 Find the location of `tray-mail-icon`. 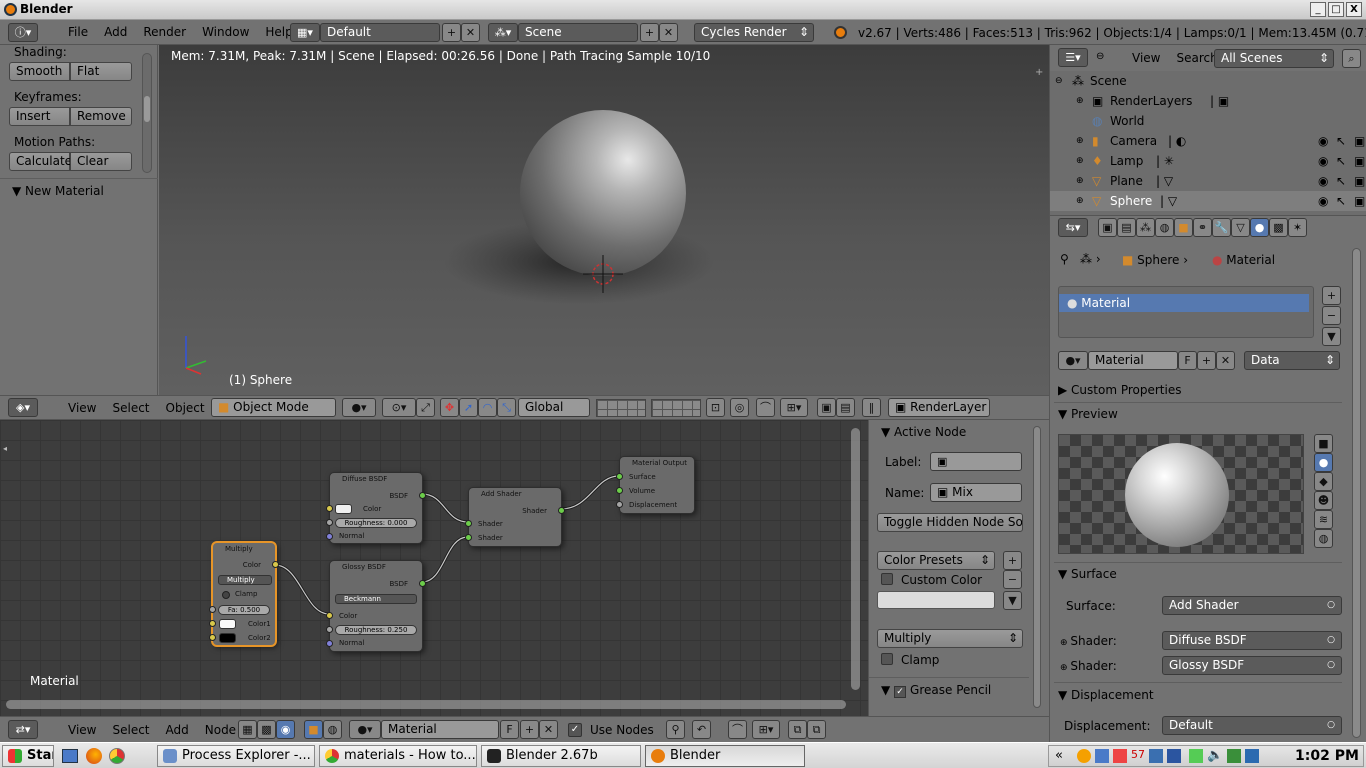

tray-mail-icon is located at coordinates (1120, 756).